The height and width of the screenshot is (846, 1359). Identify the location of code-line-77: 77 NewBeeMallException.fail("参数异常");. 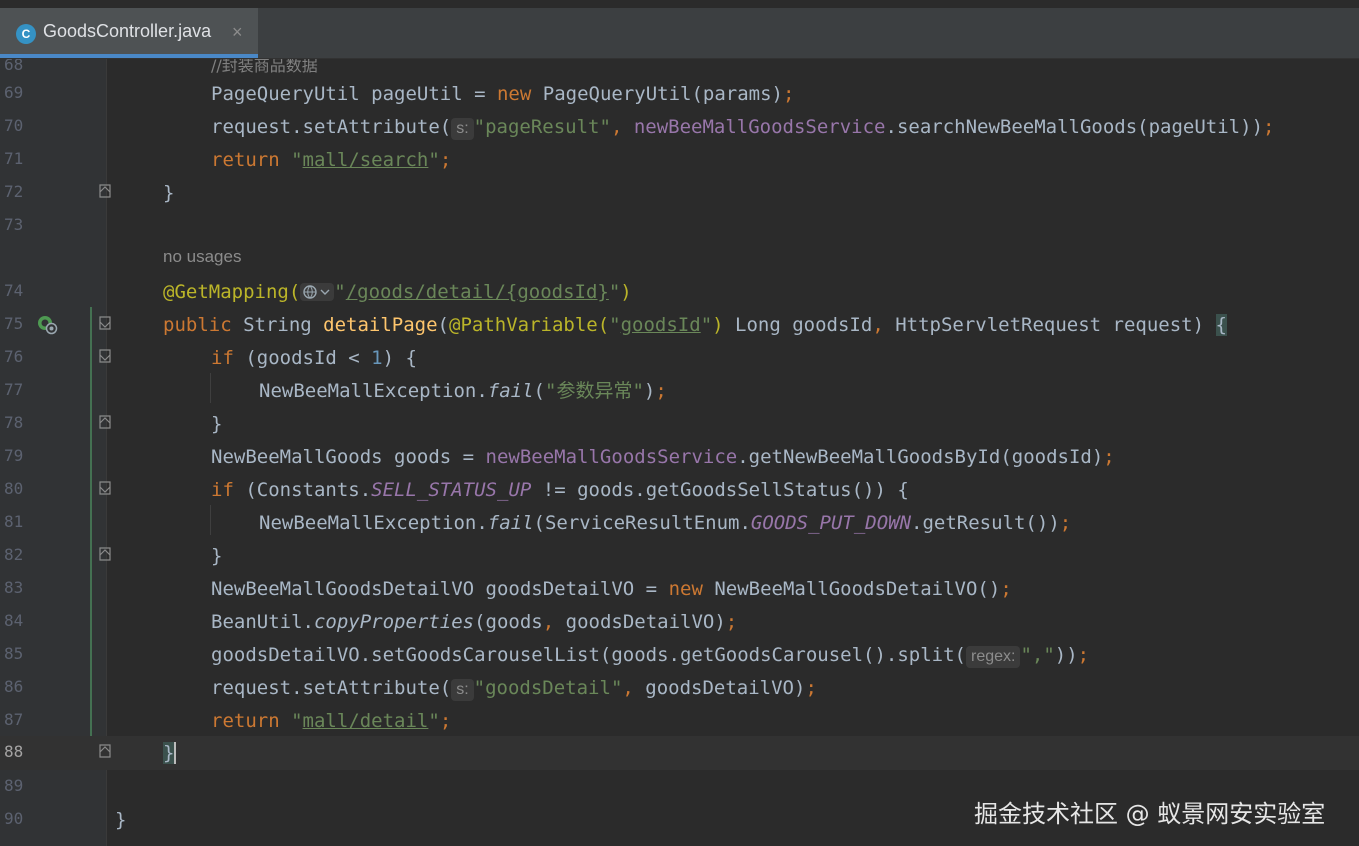
(679, 390).